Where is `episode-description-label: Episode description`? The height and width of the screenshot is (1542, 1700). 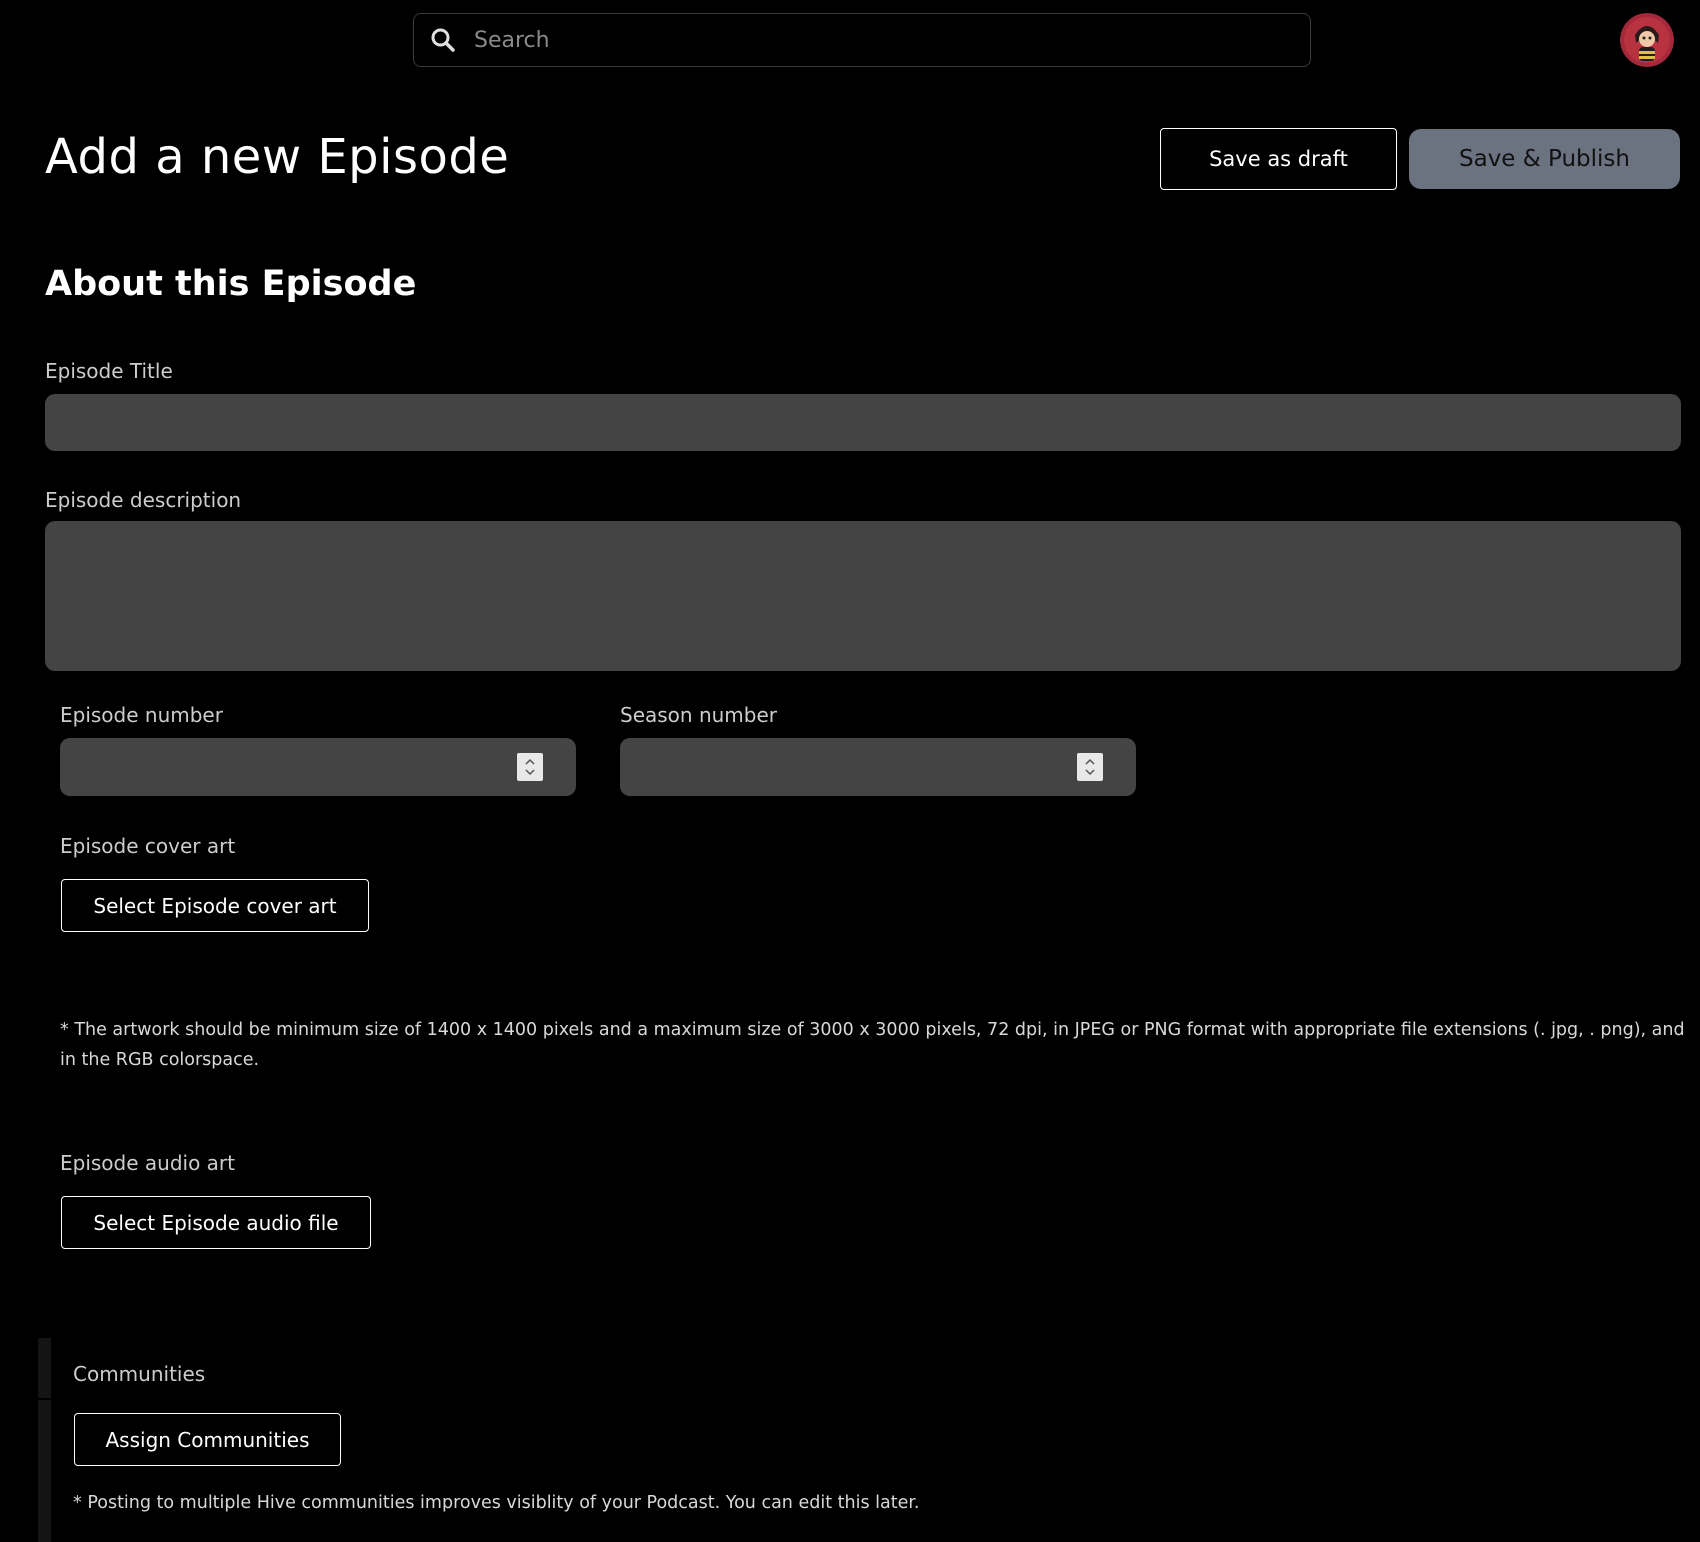
episode-description-label: Episode description is located at coordinates (143, 500).